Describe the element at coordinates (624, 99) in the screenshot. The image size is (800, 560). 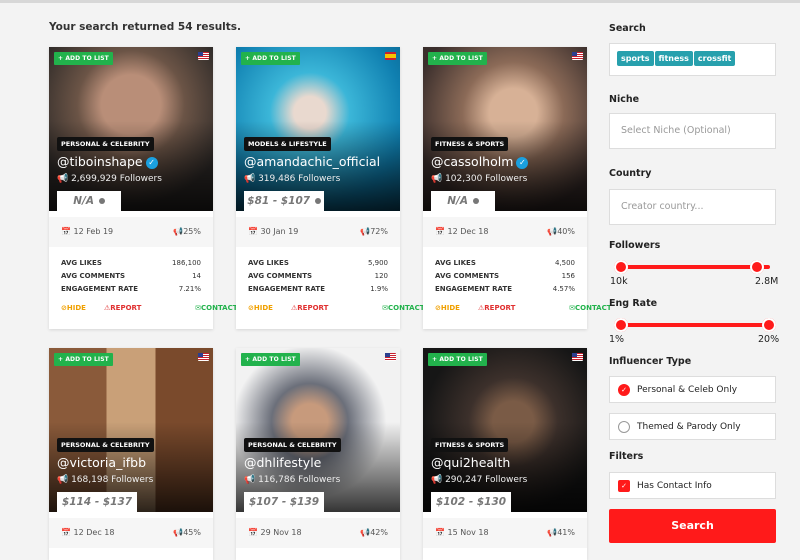
I see `niche-label: Niche` at that location.